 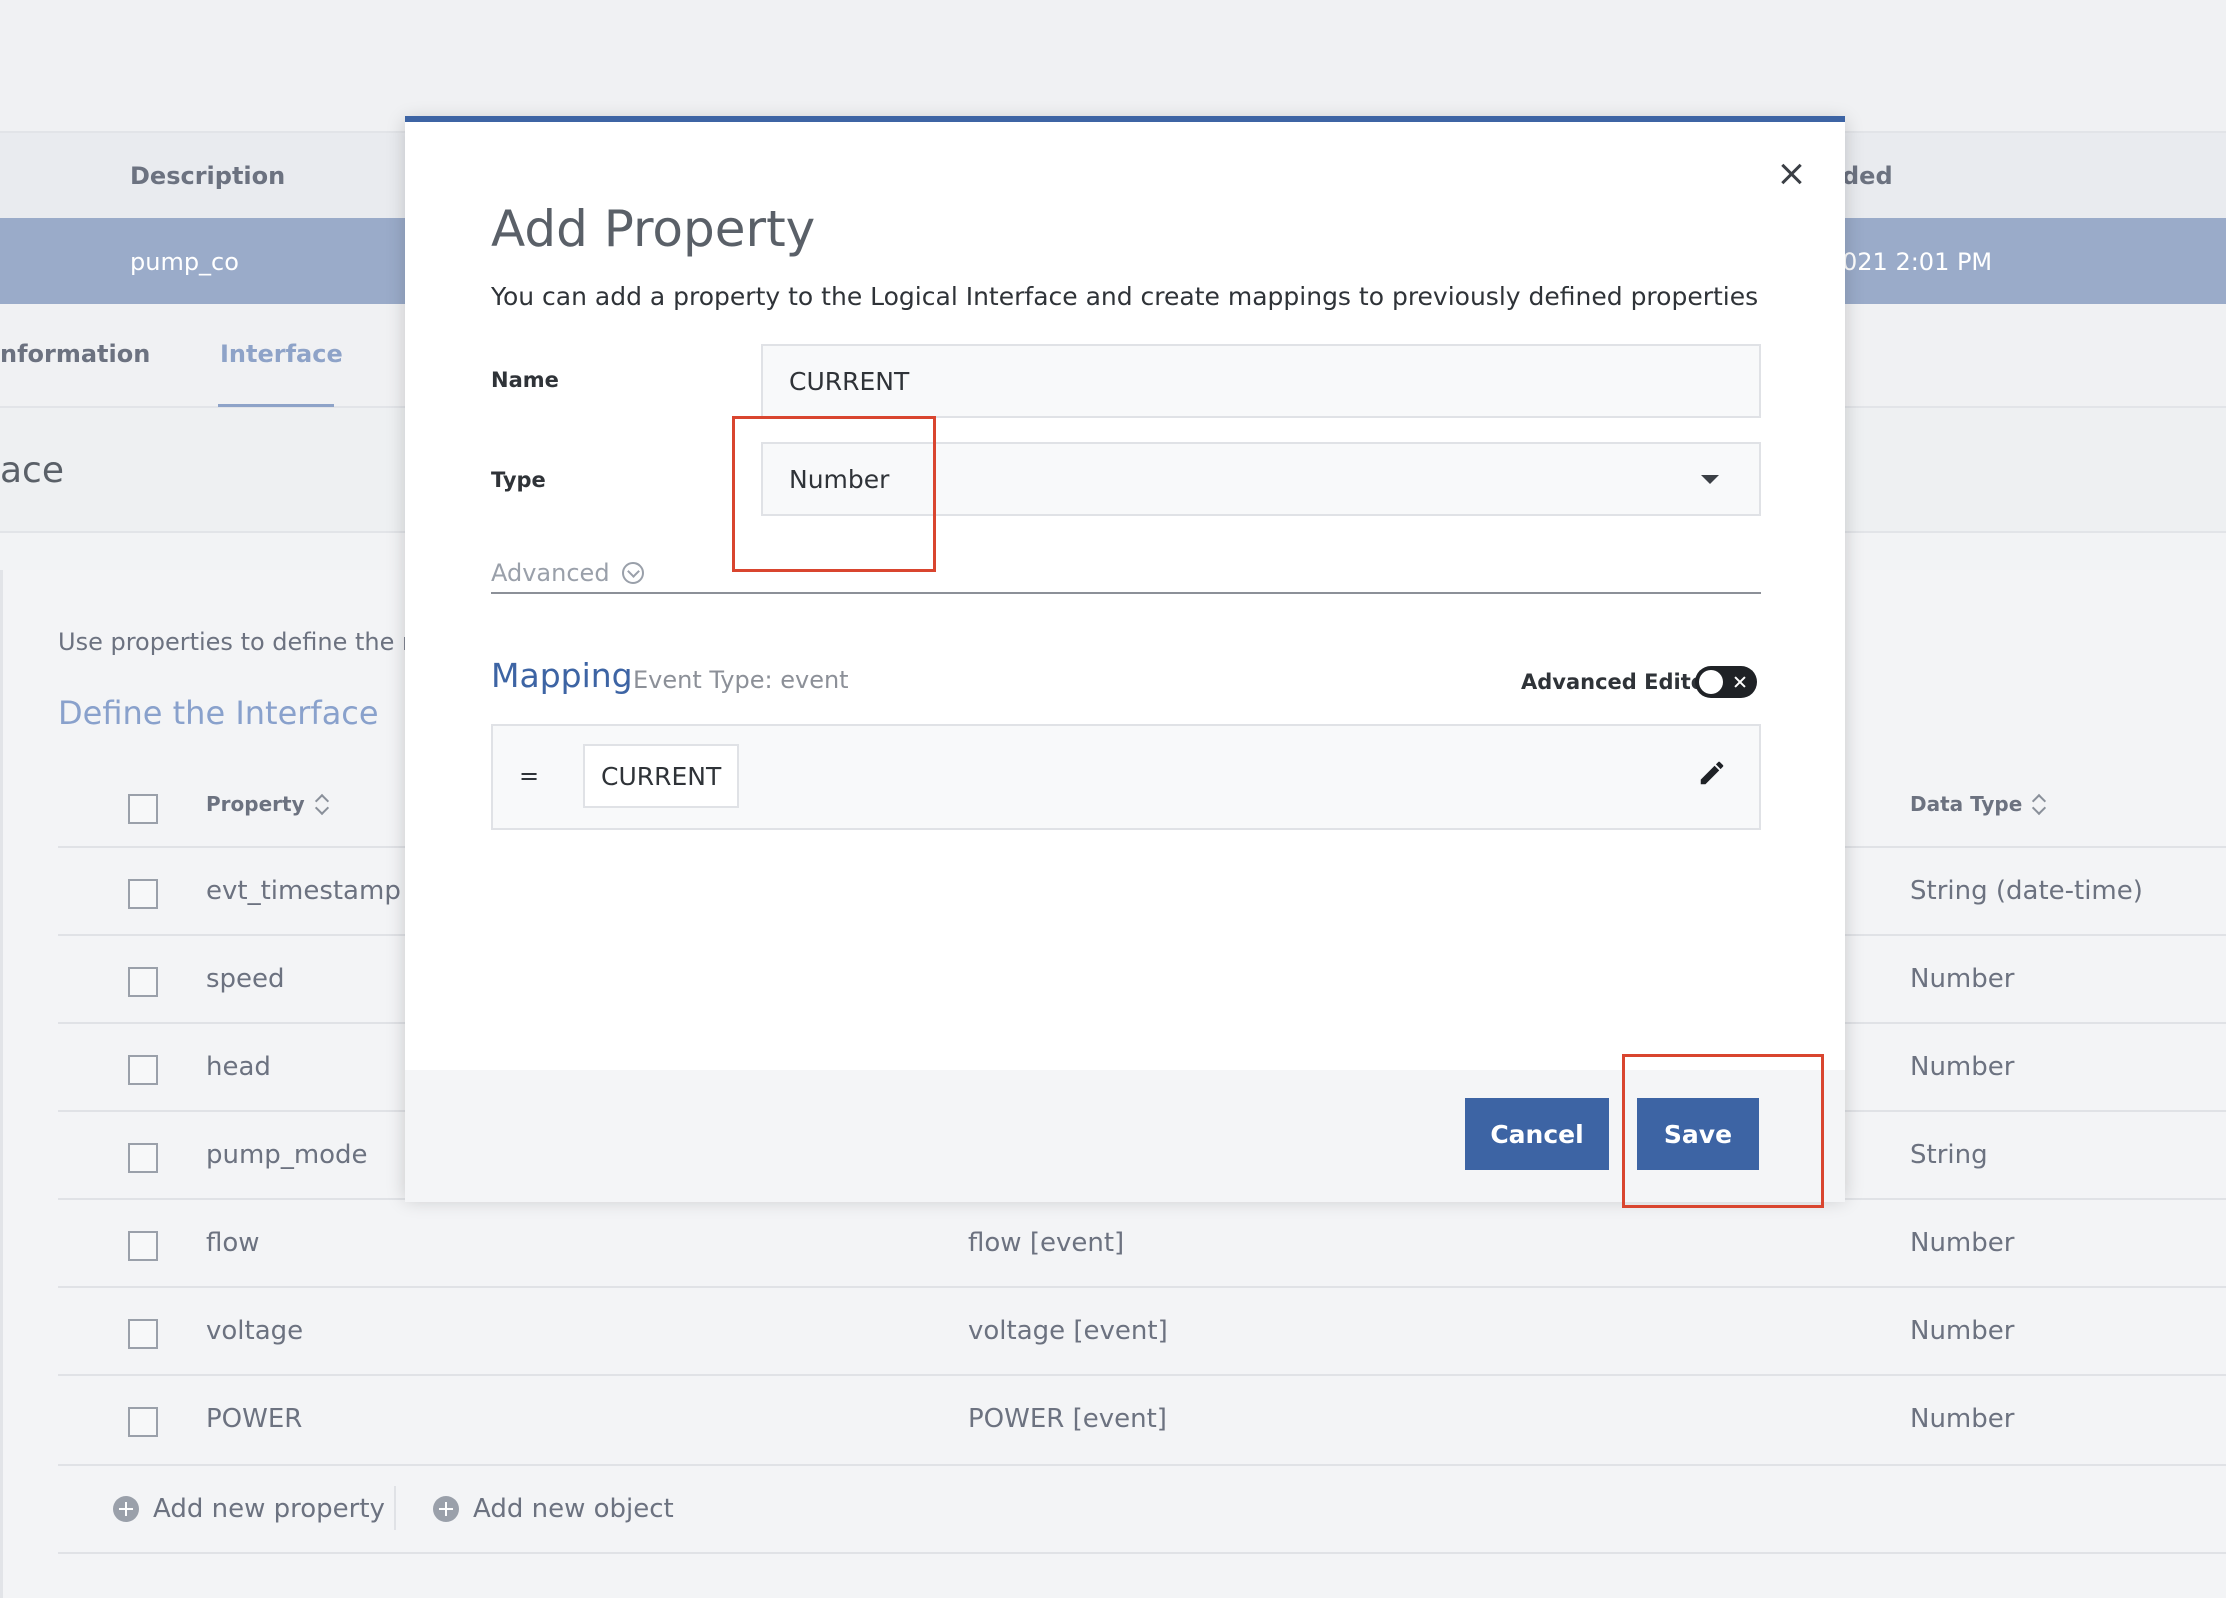 I want to click on row-property: evt_timestamp, so click(x=303, y=891).